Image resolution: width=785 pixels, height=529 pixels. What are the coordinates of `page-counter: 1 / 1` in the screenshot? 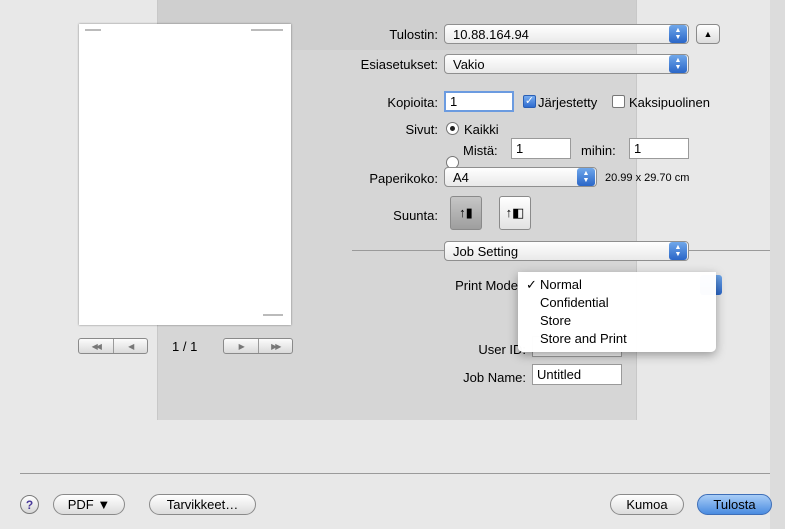 It's located at (185, 346).